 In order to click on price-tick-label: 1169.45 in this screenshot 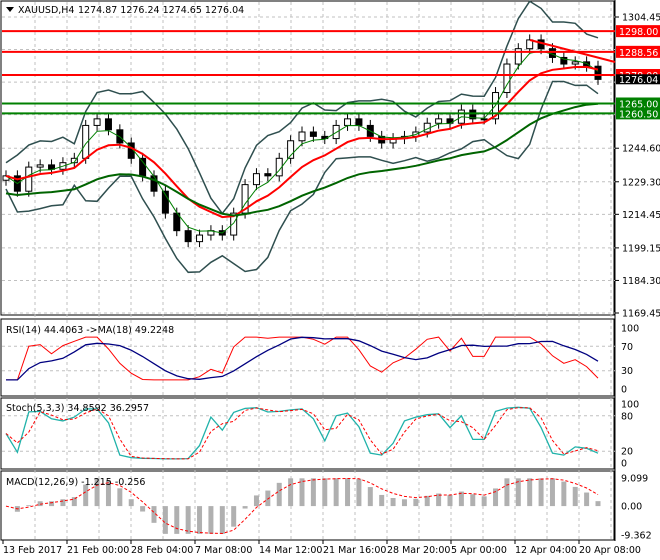, I will do `click(641, 314)`.